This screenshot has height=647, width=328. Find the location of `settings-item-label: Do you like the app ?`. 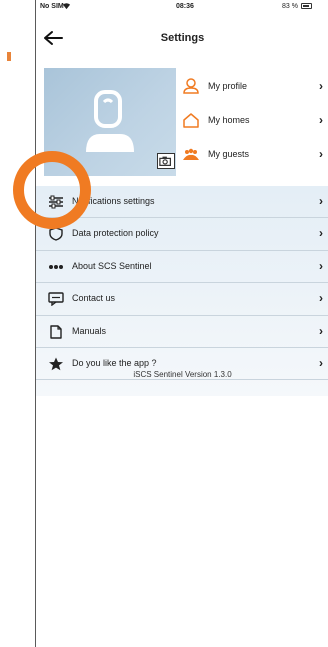

settings-item-label: Do you like the app ? is located at coordinates (114, 362).